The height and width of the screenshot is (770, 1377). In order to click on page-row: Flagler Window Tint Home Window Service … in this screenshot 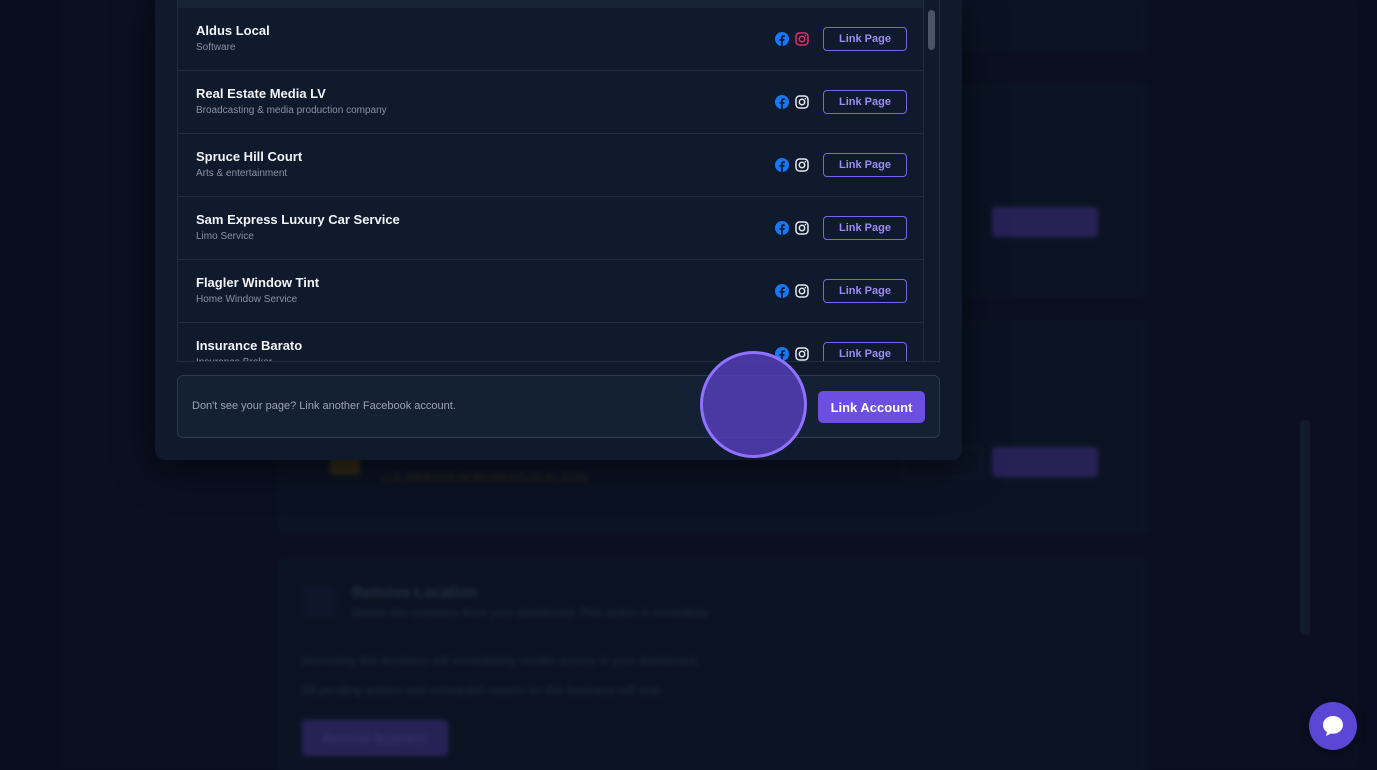, I will do `click(551, 291)`.